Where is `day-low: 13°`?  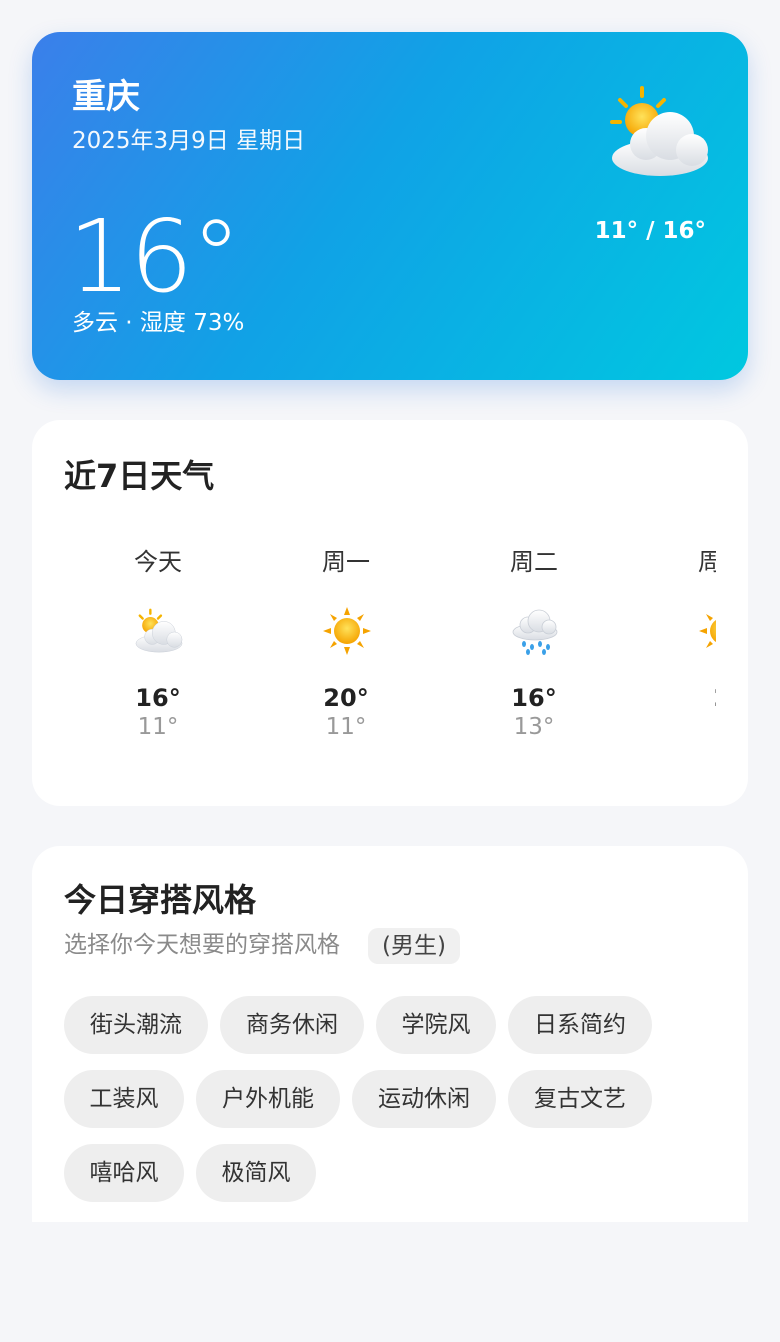
day-low: 13° is located at coordinates (534, 727).